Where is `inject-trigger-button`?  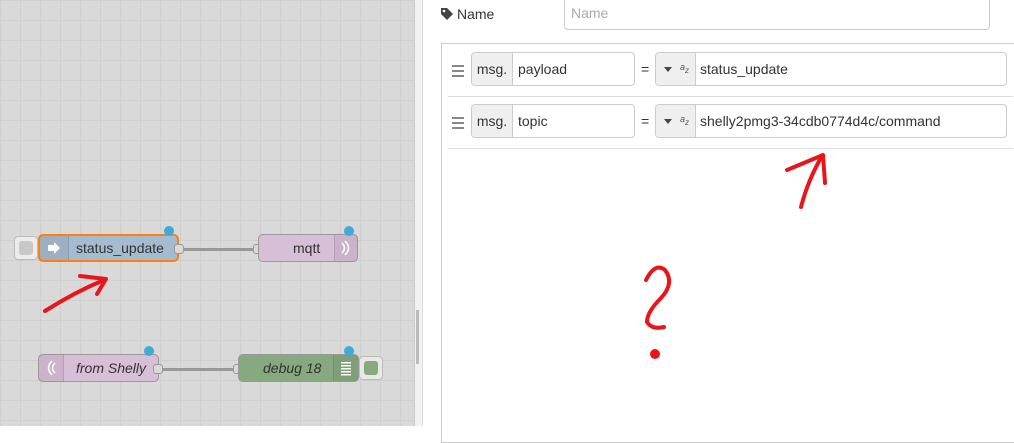
inject-trigger-button is located at coordinates (26, 248).